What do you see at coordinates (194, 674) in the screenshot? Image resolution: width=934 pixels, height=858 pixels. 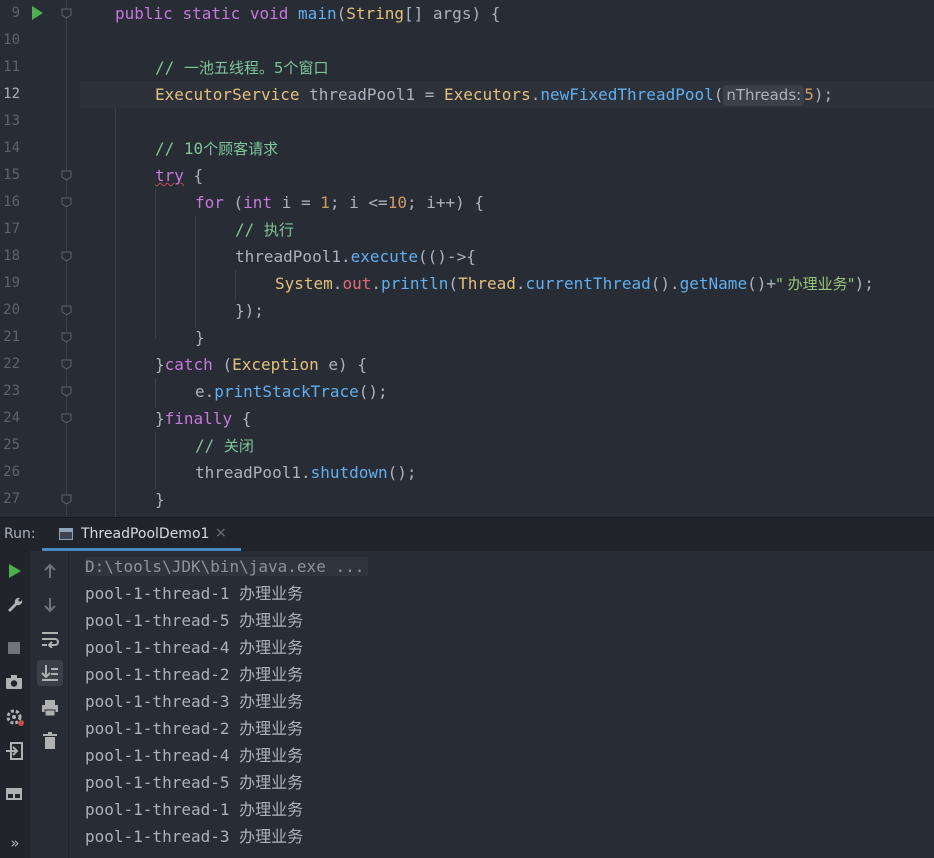 I see `console-output-line: pool-1-thread-2 办理业务` at bounding box center [194, 674].